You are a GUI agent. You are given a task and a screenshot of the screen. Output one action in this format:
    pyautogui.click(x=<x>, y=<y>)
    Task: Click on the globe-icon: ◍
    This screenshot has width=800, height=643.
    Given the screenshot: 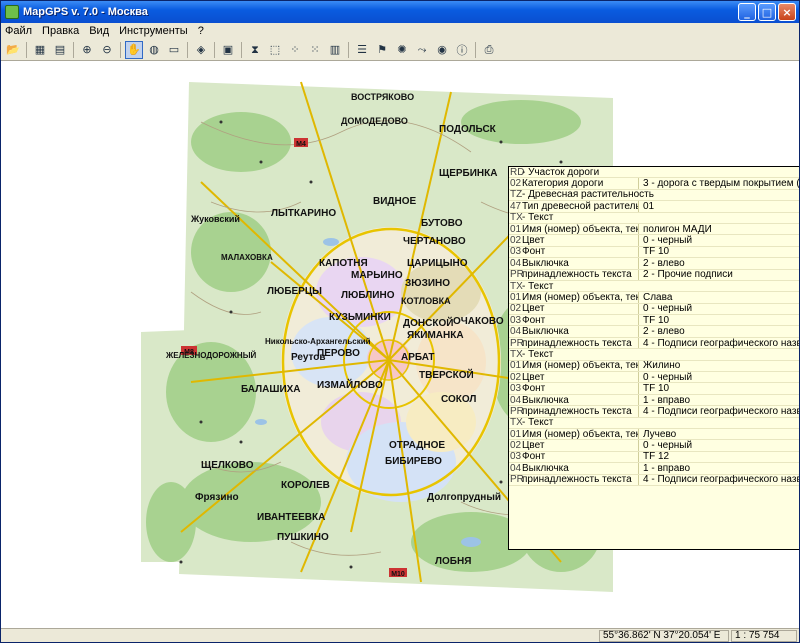 What is the action you would take?
    pyautogui.click(x=154, y=50)
    